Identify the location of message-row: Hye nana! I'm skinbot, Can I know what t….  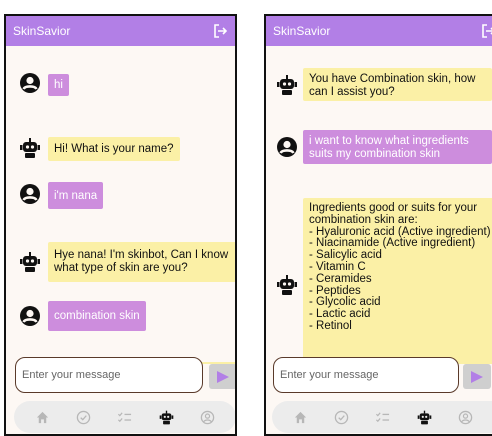
(120, 262).